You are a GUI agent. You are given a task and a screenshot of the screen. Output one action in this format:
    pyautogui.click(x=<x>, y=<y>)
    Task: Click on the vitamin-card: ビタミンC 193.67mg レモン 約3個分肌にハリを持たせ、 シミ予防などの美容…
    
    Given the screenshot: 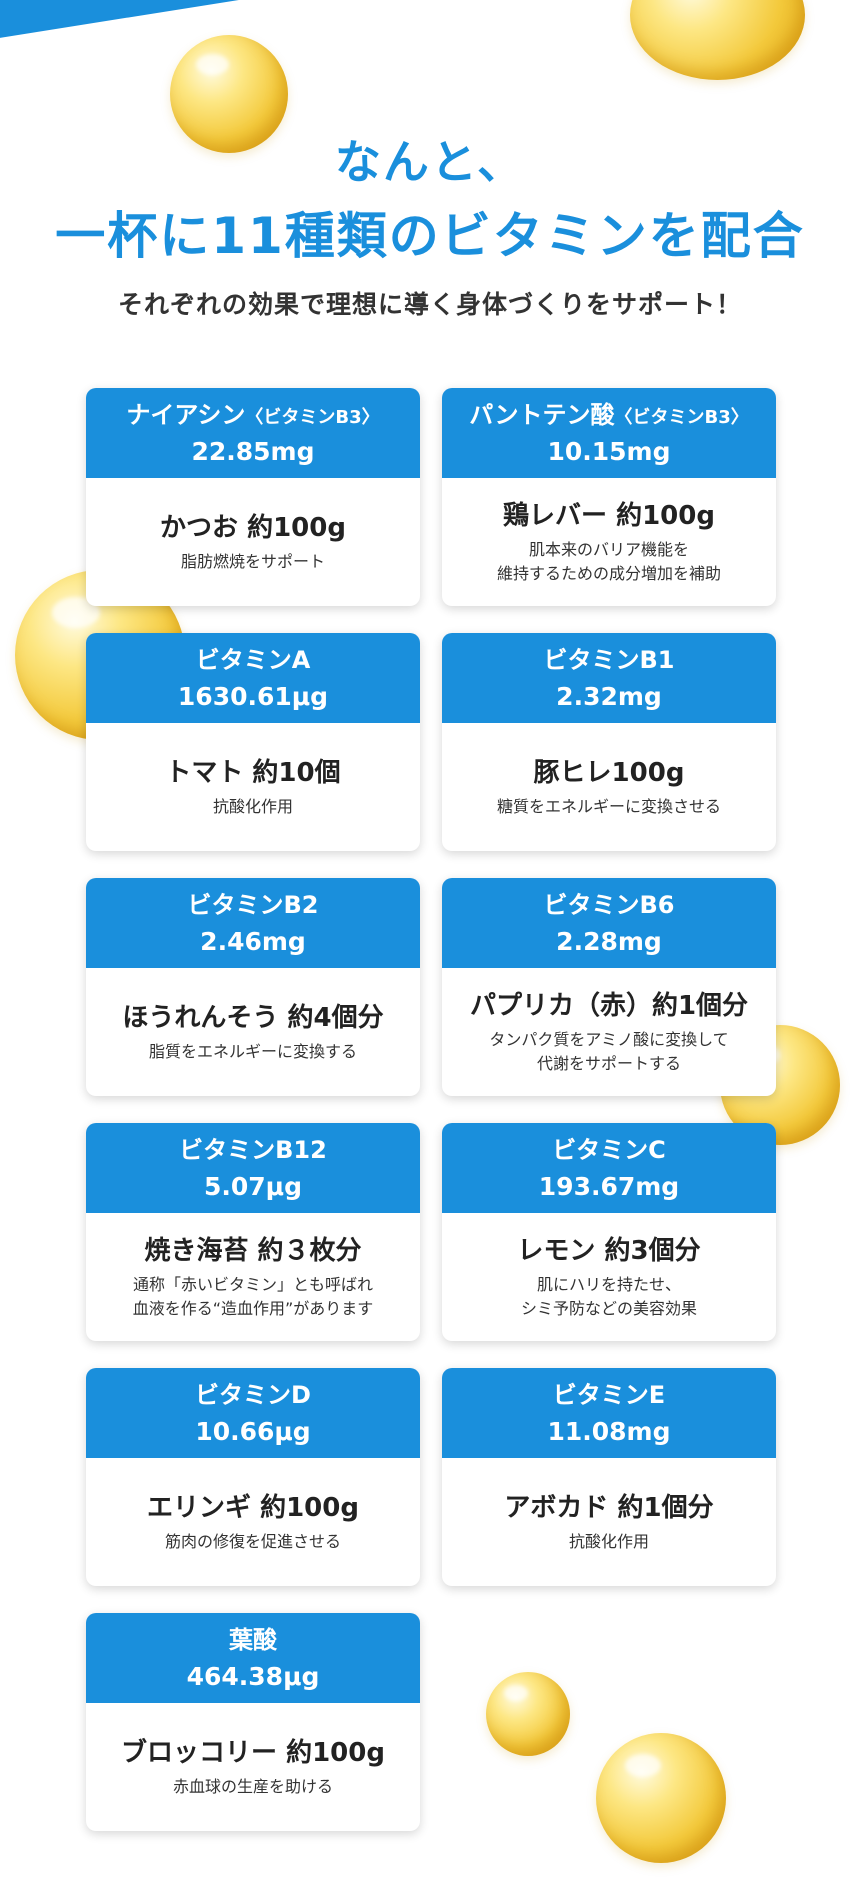 What is the action you would take?
    pyautogui.click(x=609, y=1232)
    